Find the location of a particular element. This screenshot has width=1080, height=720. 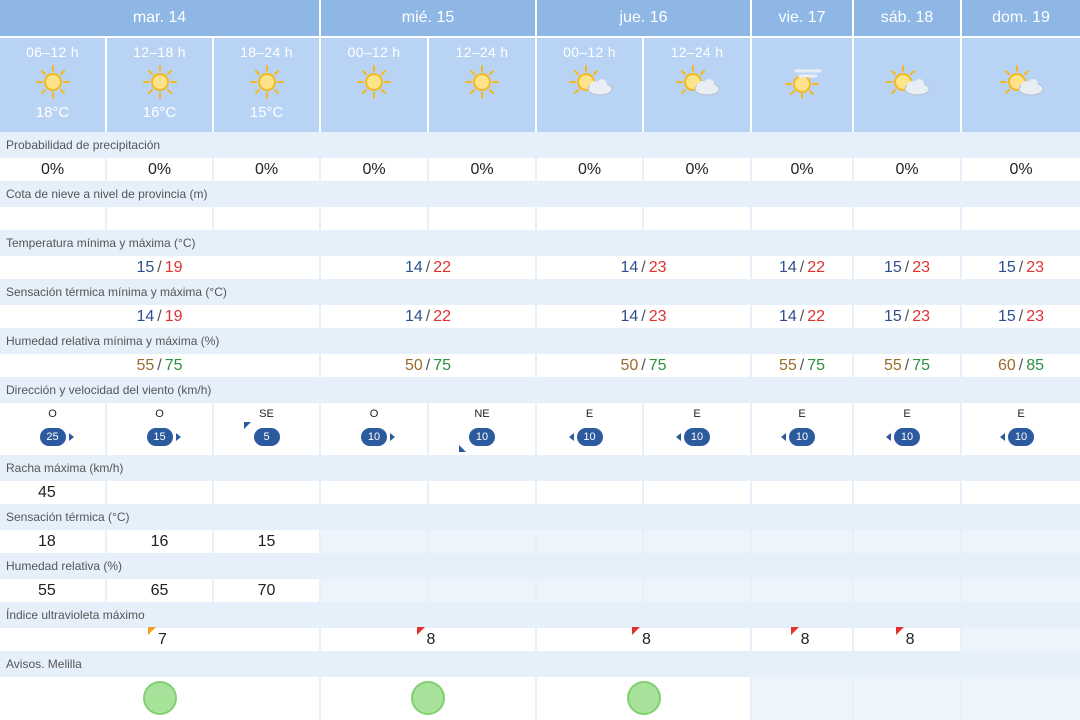

feels-like-row: 14/19 14/22 14/23 14/22 15/23 15/23 is located at coordinates (540, 316).